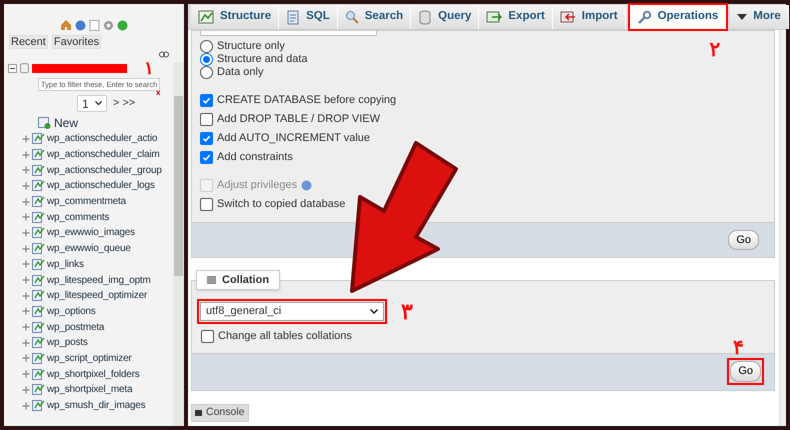 The image size is (790, 430). I want to click on clear-button: x, so click(158, 92).